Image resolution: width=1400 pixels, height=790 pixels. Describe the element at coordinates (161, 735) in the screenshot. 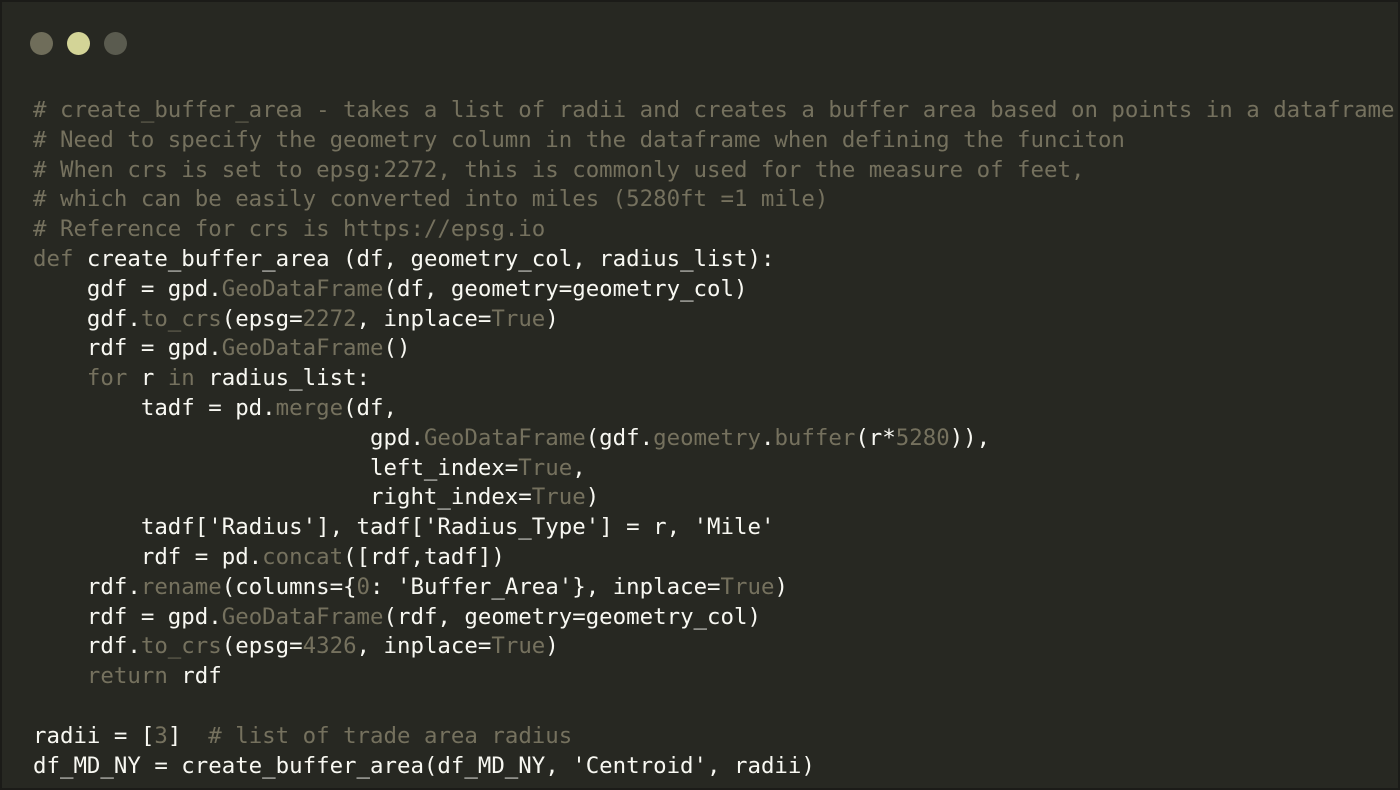

I see `code-token: 3` at that location.